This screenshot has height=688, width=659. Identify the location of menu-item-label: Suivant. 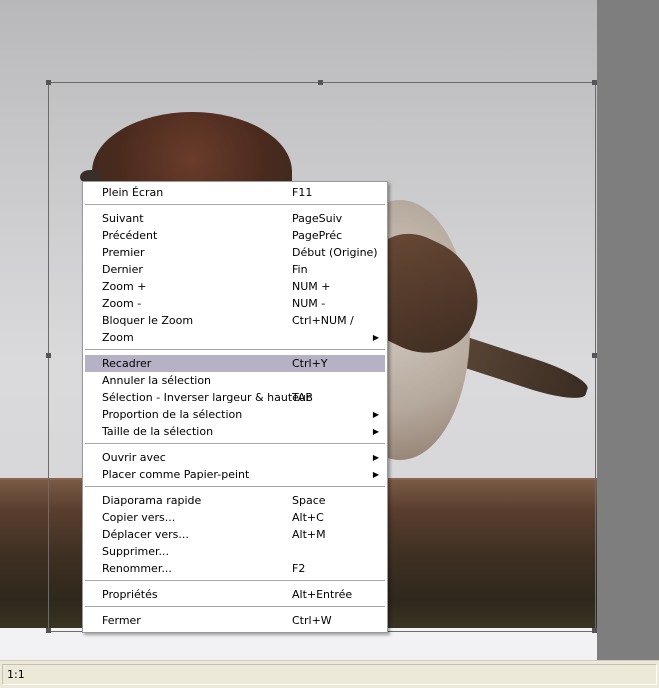
(123, 218).